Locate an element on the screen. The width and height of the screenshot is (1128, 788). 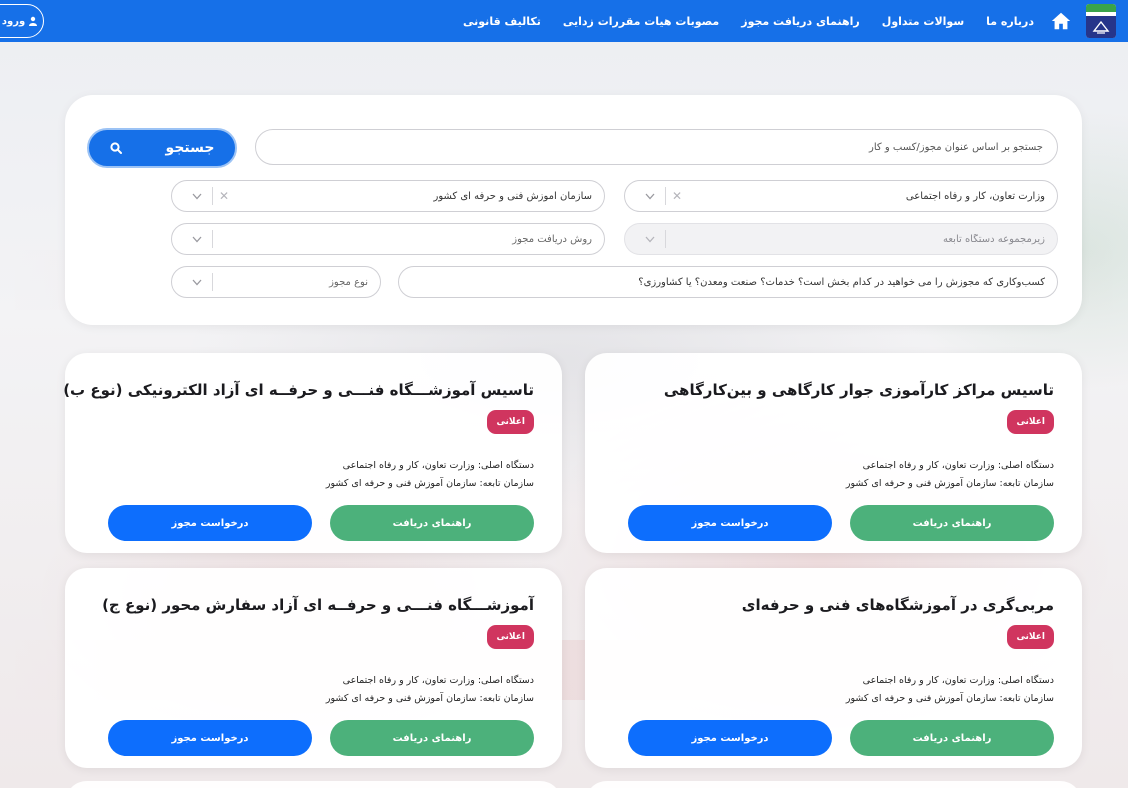
nav-license-guide: راهنمای دریافت مجوز is located at coordinates (800, 21).